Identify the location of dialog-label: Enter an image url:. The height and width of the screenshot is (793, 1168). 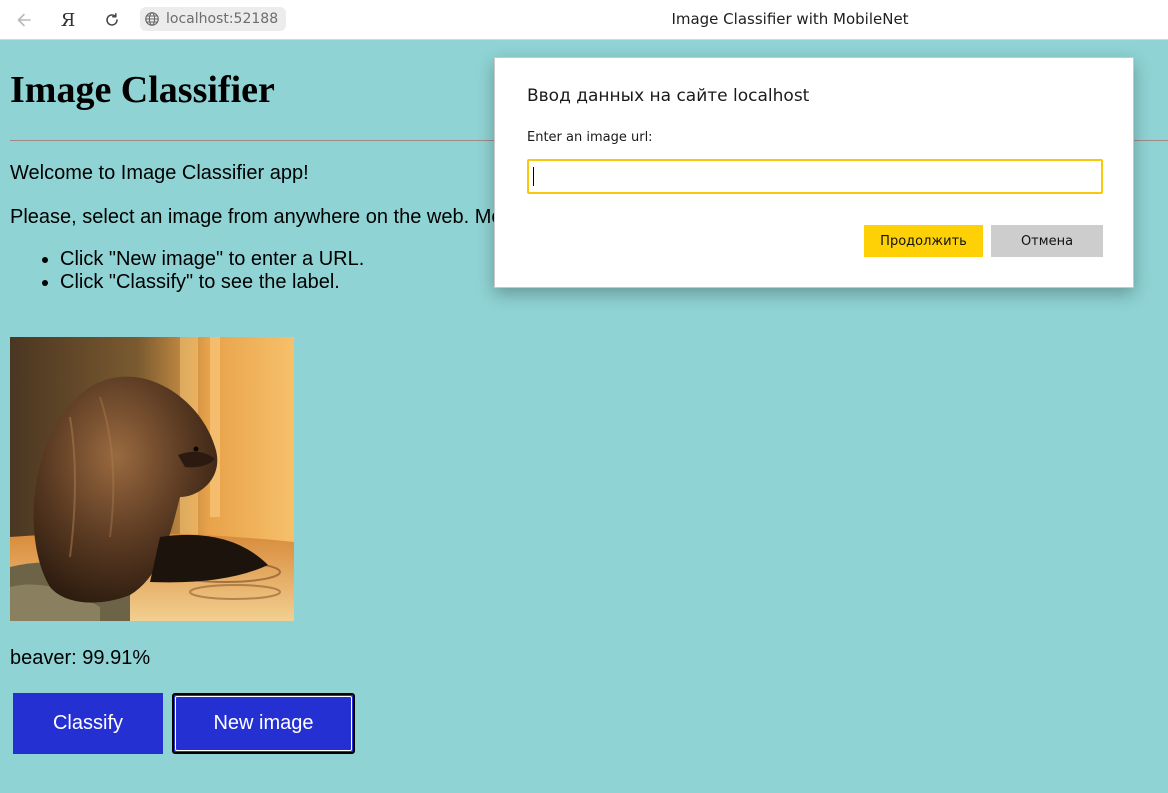
(590, 137).